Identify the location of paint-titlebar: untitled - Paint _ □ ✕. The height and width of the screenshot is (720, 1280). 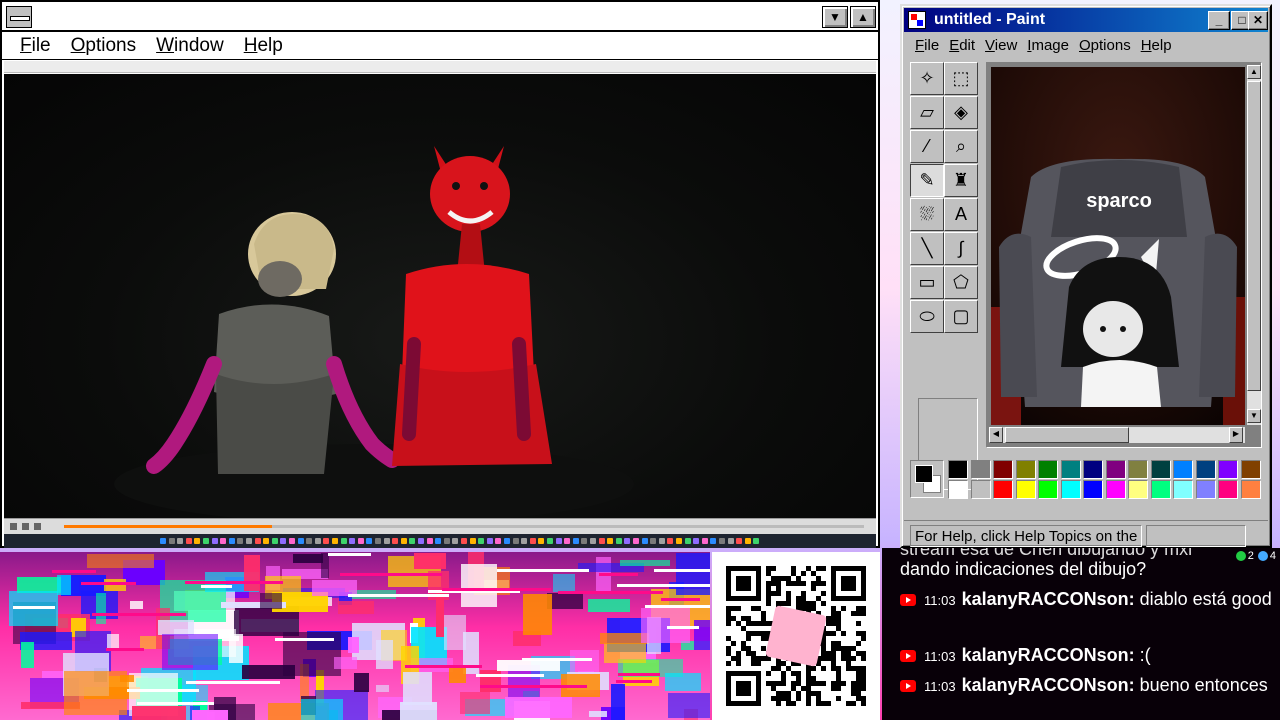
(1086, 20).